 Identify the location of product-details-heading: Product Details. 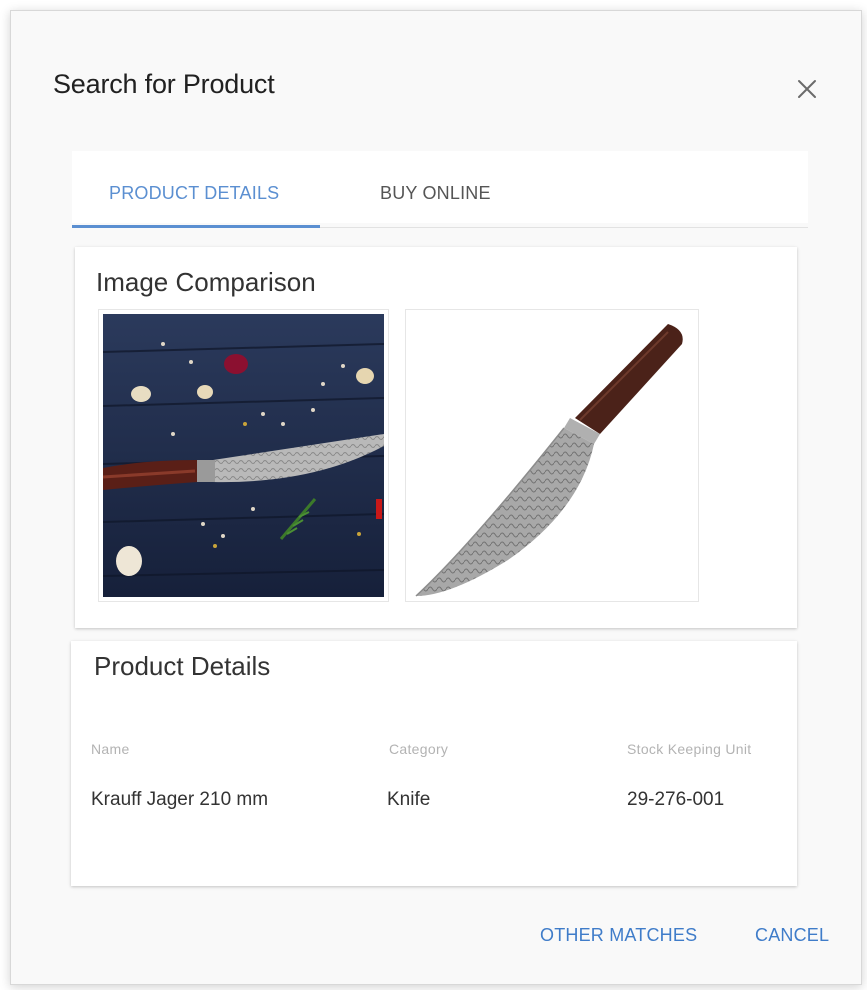
(182, 666).